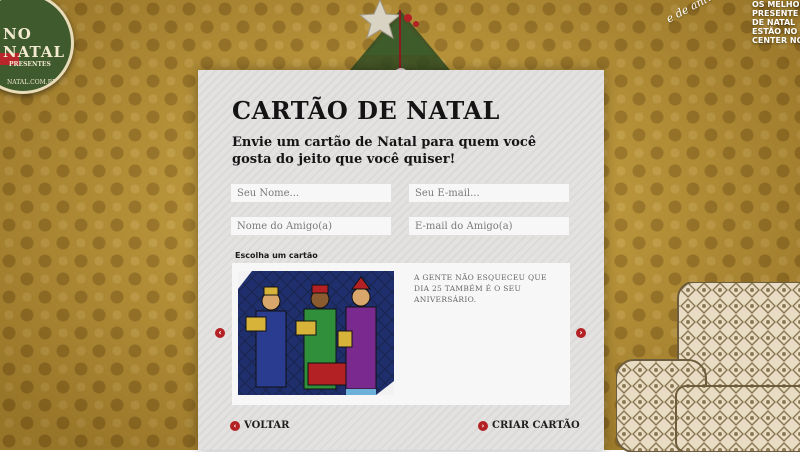  Describe the element at coordinates (311, 226) in the screenshot. I see `friend-name-field` at that location.